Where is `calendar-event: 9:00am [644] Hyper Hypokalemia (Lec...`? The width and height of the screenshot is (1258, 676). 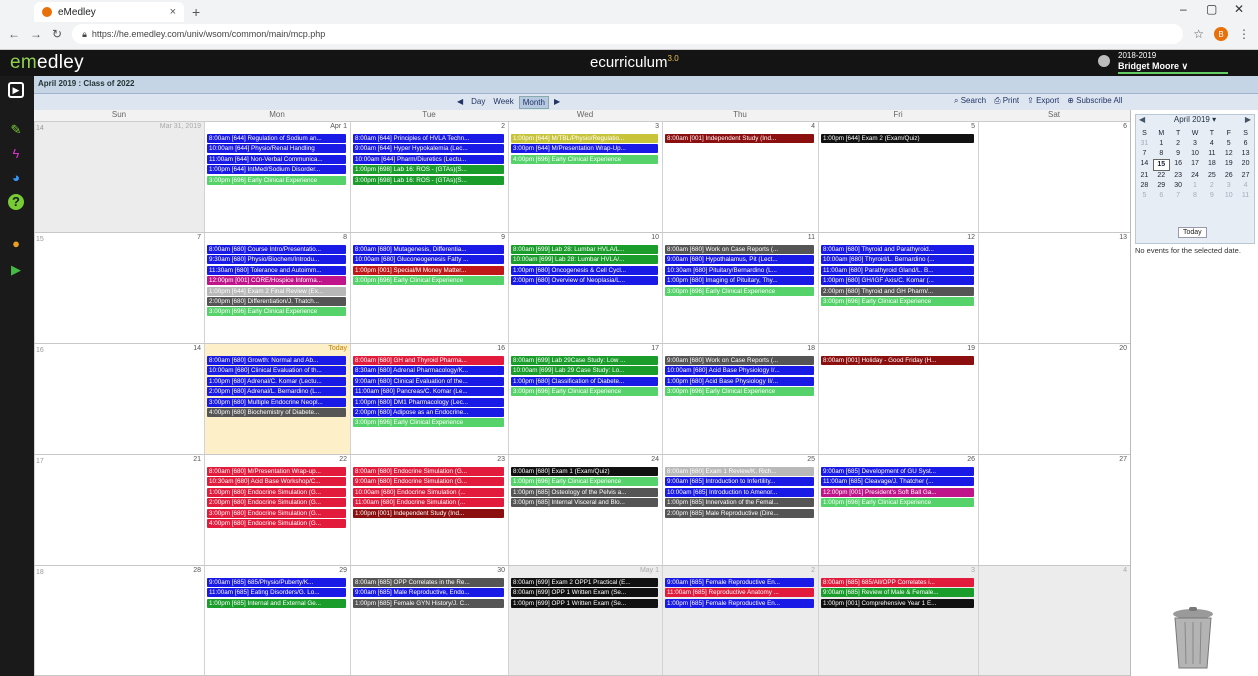
calendar-event: 9:00am [644] Hyper Hypokalemia (Lec... is located at coordinates (428, 149).